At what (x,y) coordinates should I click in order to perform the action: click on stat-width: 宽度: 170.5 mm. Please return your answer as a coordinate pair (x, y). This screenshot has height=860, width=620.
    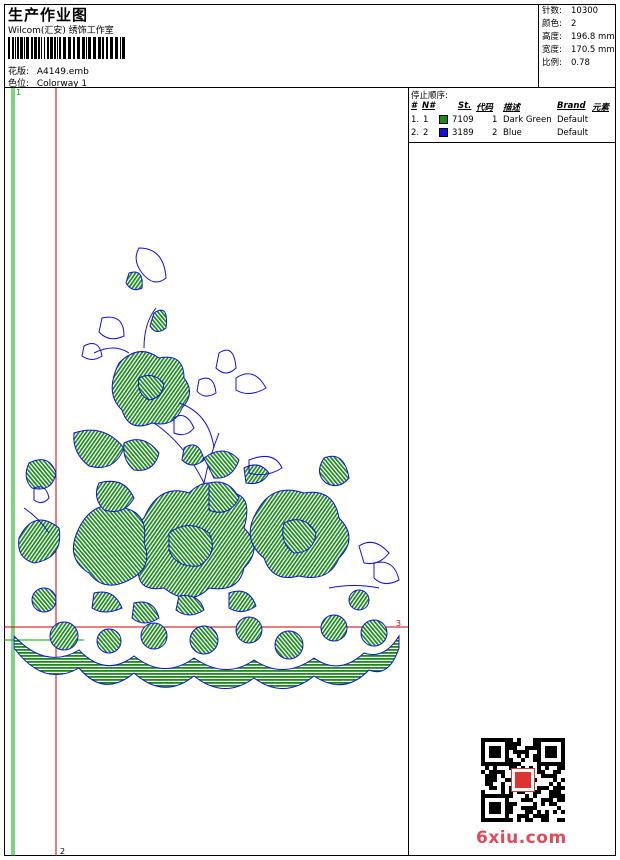
    Looking at the image, I should click on (578, 50).